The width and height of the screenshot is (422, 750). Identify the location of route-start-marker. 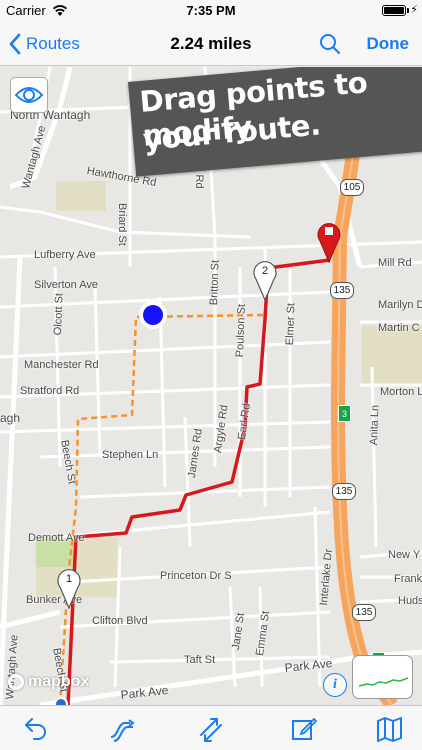
(61, 701).